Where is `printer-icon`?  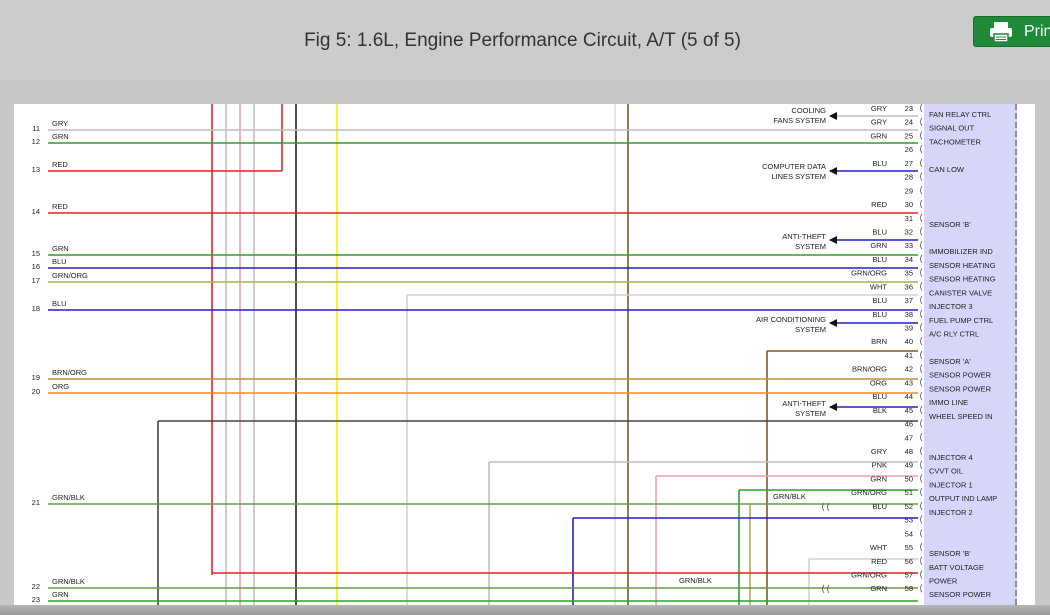 printer-icon is located at coordinates (1001, 32).